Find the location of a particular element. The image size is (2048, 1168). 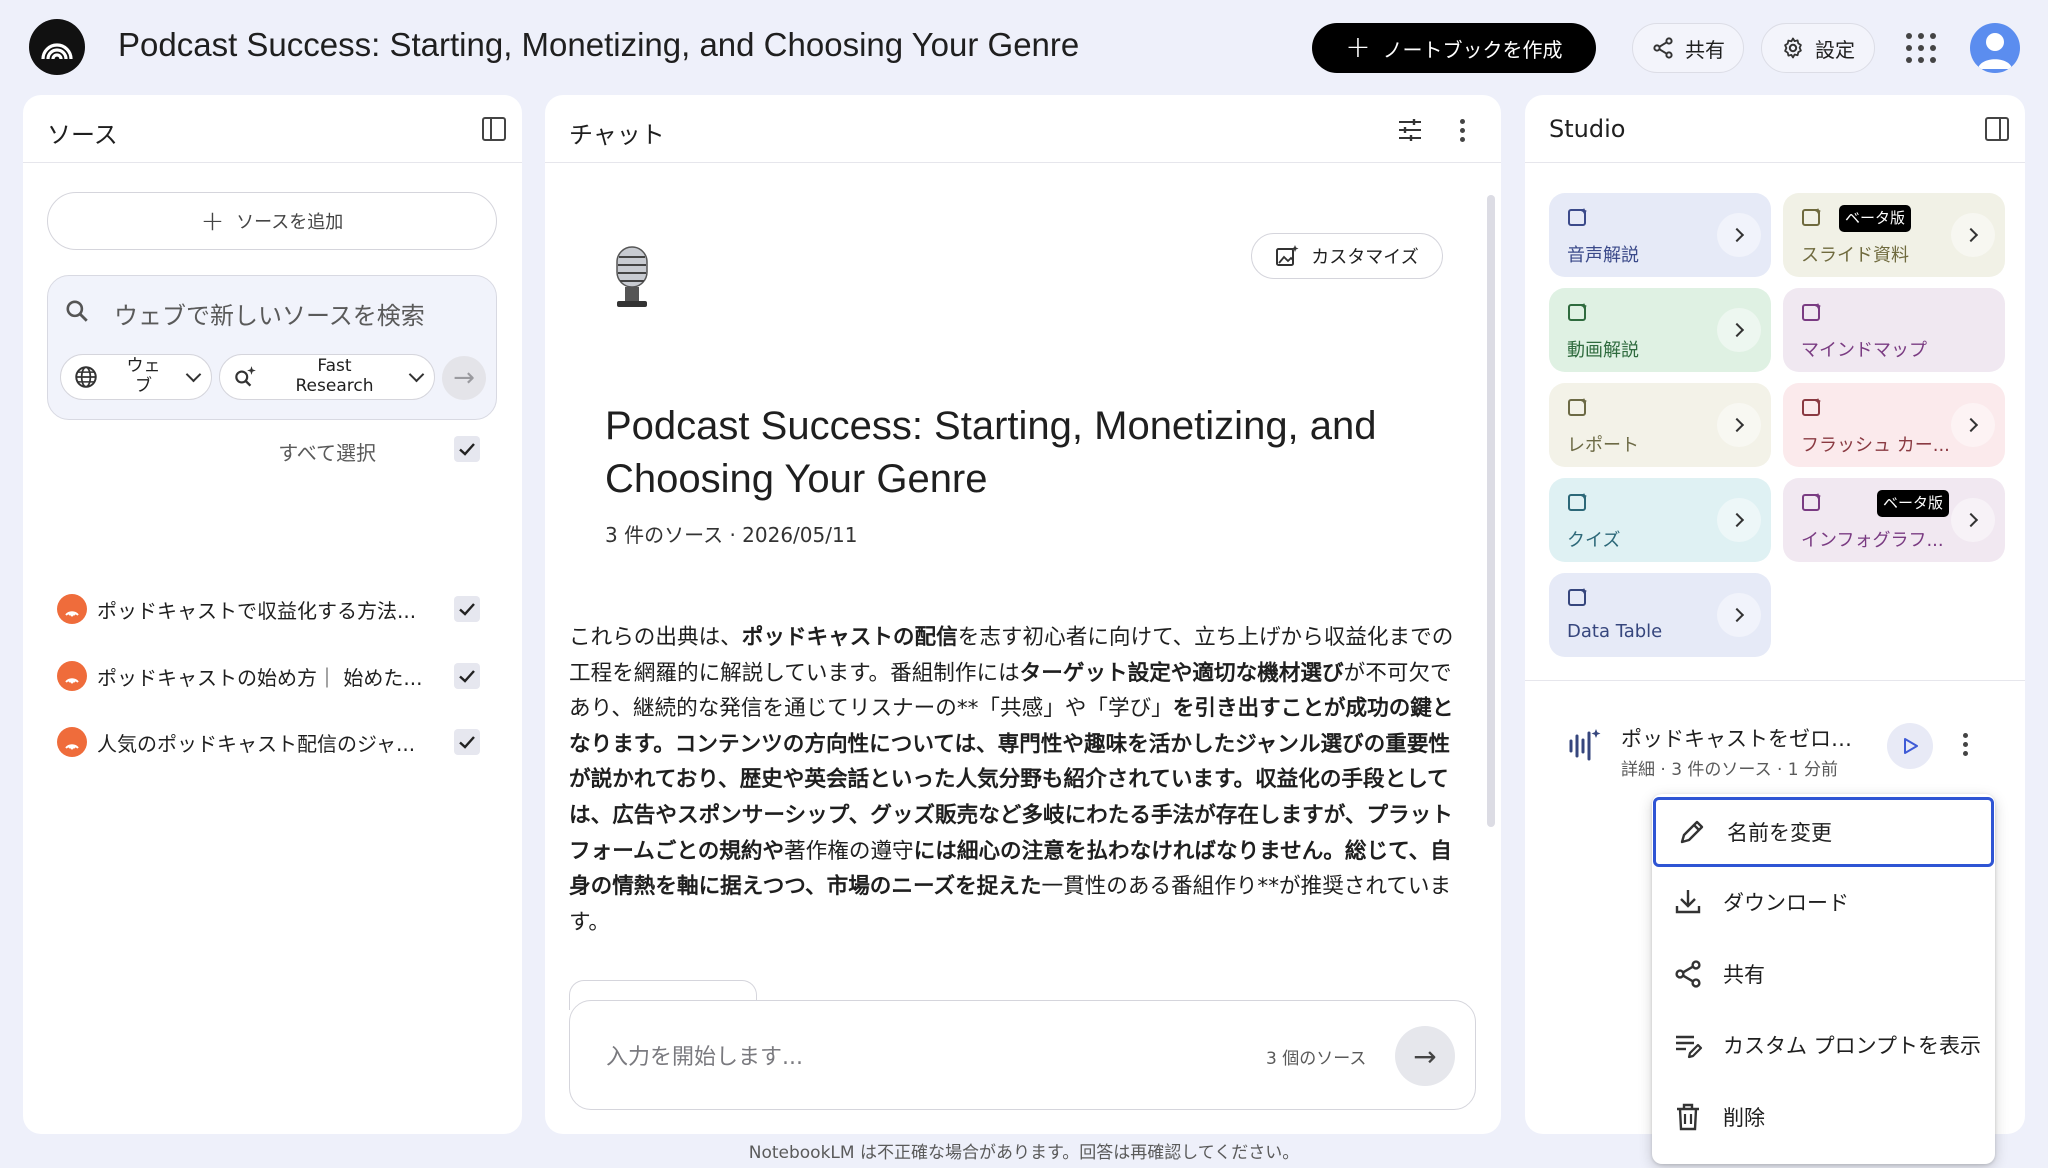

menu-item-download: ダウンロード is located at coordinates (1823, 902).